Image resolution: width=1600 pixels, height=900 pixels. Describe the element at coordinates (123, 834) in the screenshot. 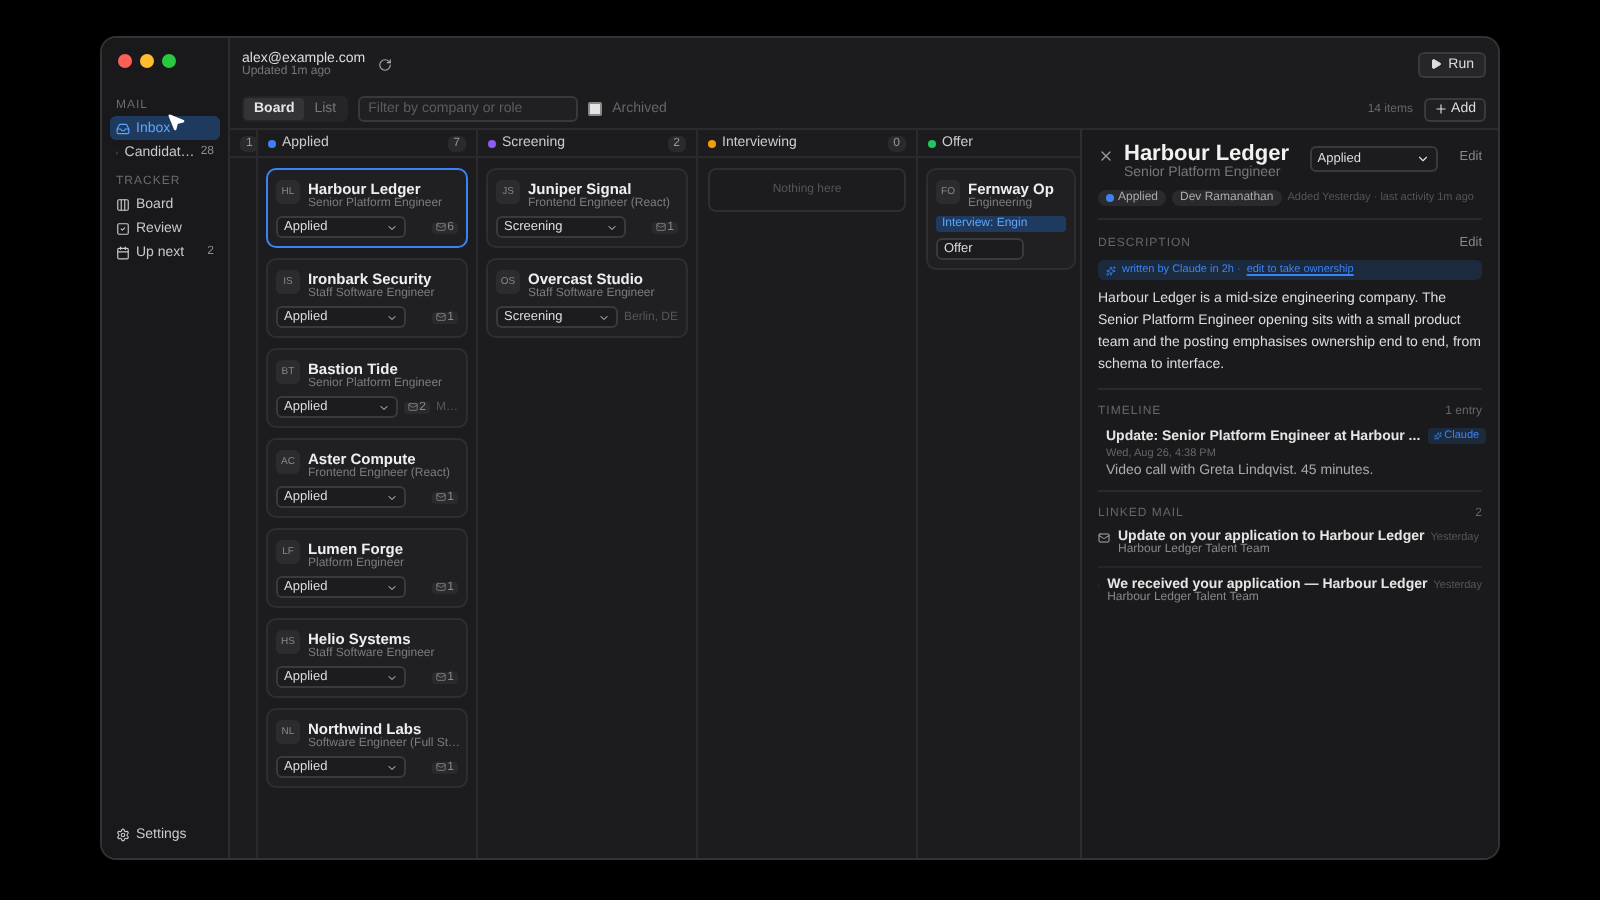

I see `settings-icon` at that location.